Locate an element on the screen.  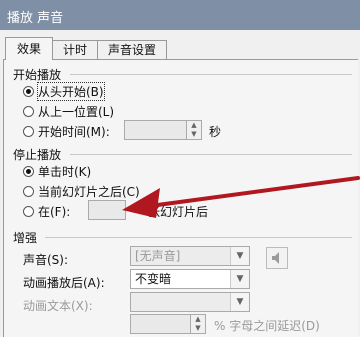
sound-dropdown: [无声音] ▼ is located at coordinates (190, 256).